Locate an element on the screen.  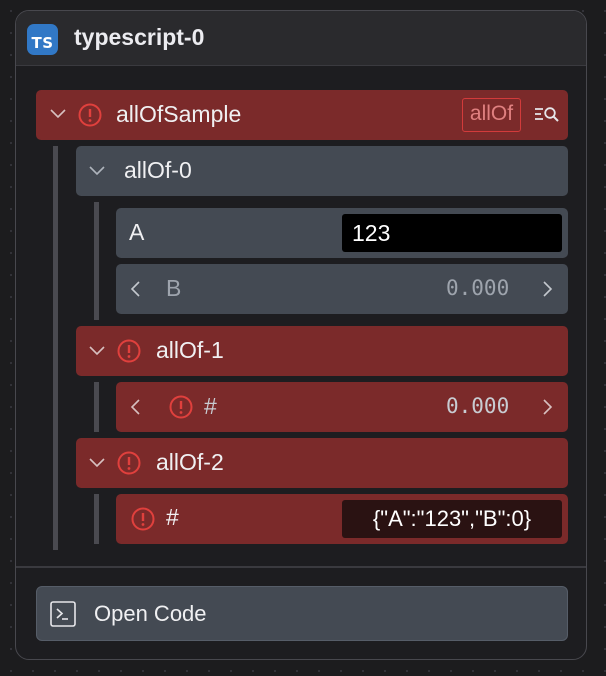
allof-2-field-row: # {"A":"123","B":0} is located at coordinates (342, 519).